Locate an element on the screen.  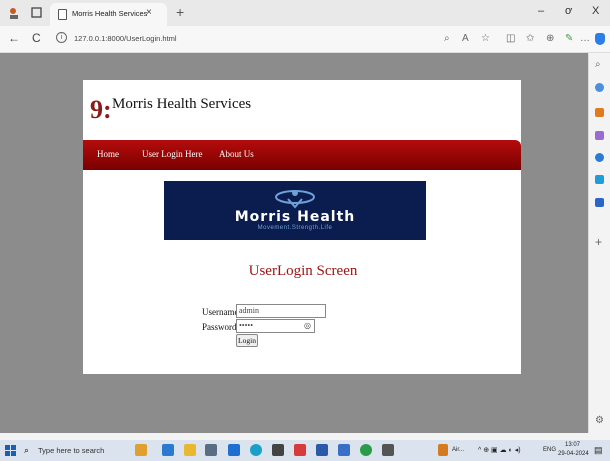
tray-icons: ^ ⊕ ▣ ☁ ◐ ◂) is located at coordinates (499, 450).